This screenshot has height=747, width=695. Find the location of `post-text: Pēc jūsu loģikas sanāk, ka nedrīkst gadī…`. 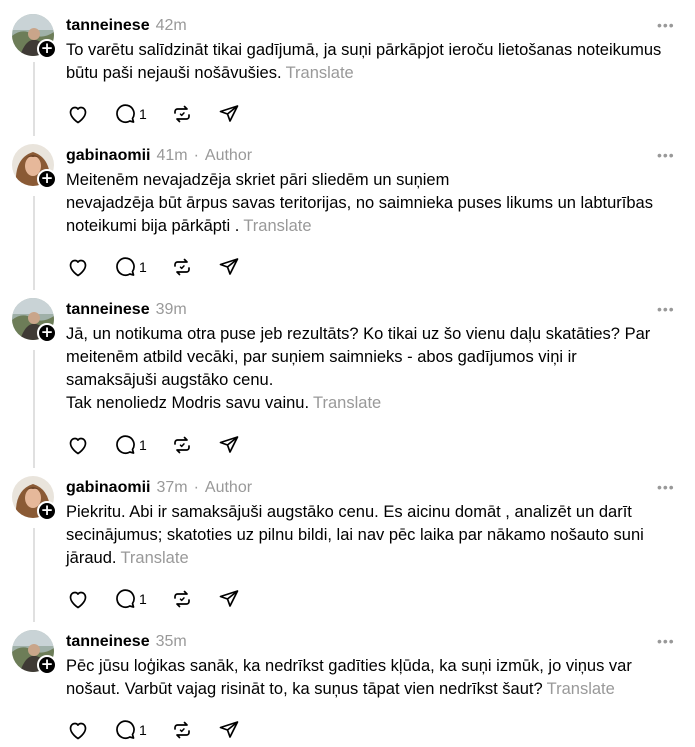

post-text: Pēc jūsu loģikas sanāk, ka nedrīkst gadī… is located at coordinates (376, 678).